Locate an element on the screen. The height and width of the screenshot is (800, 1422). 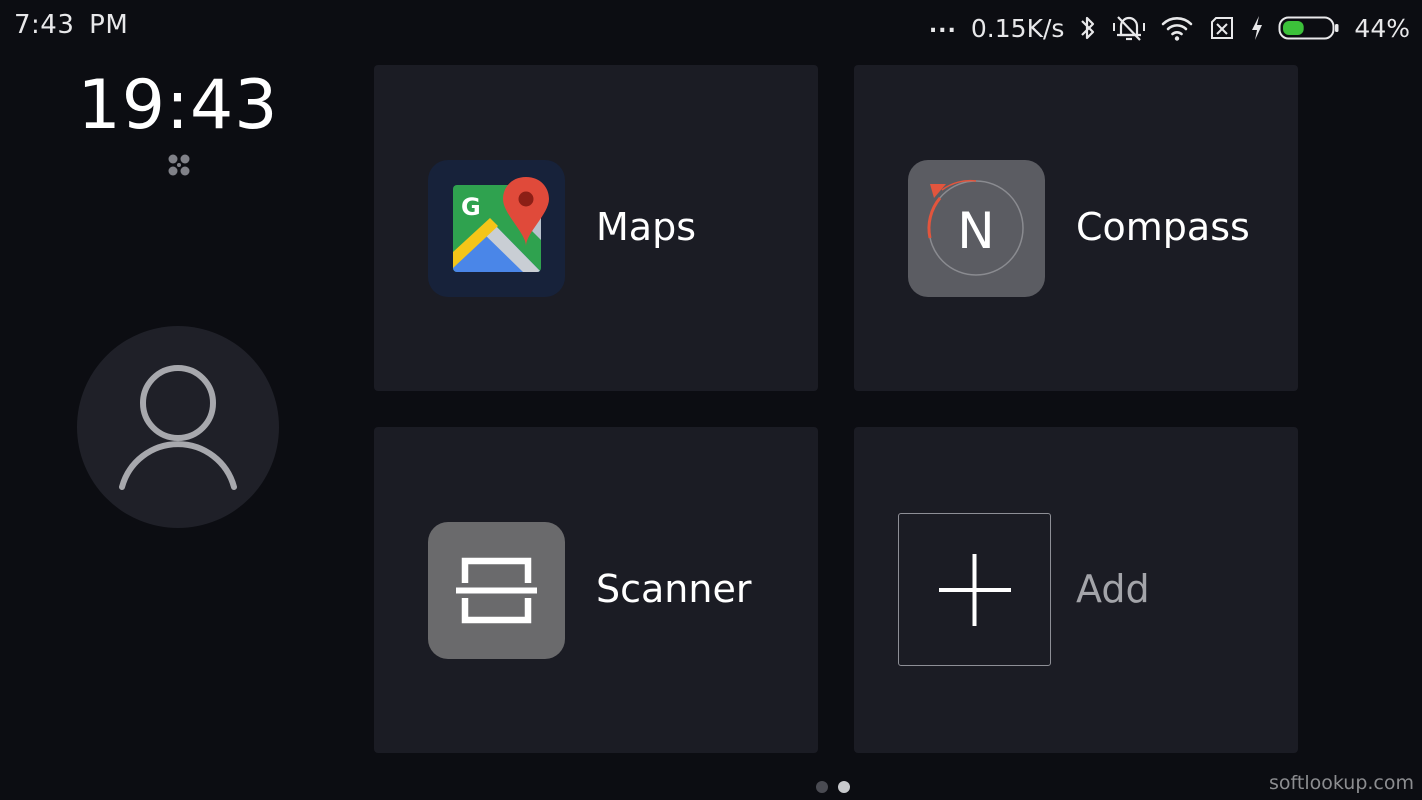
status-icons: ... 0.15K/s 44% is located at coordinates (1169, 28).